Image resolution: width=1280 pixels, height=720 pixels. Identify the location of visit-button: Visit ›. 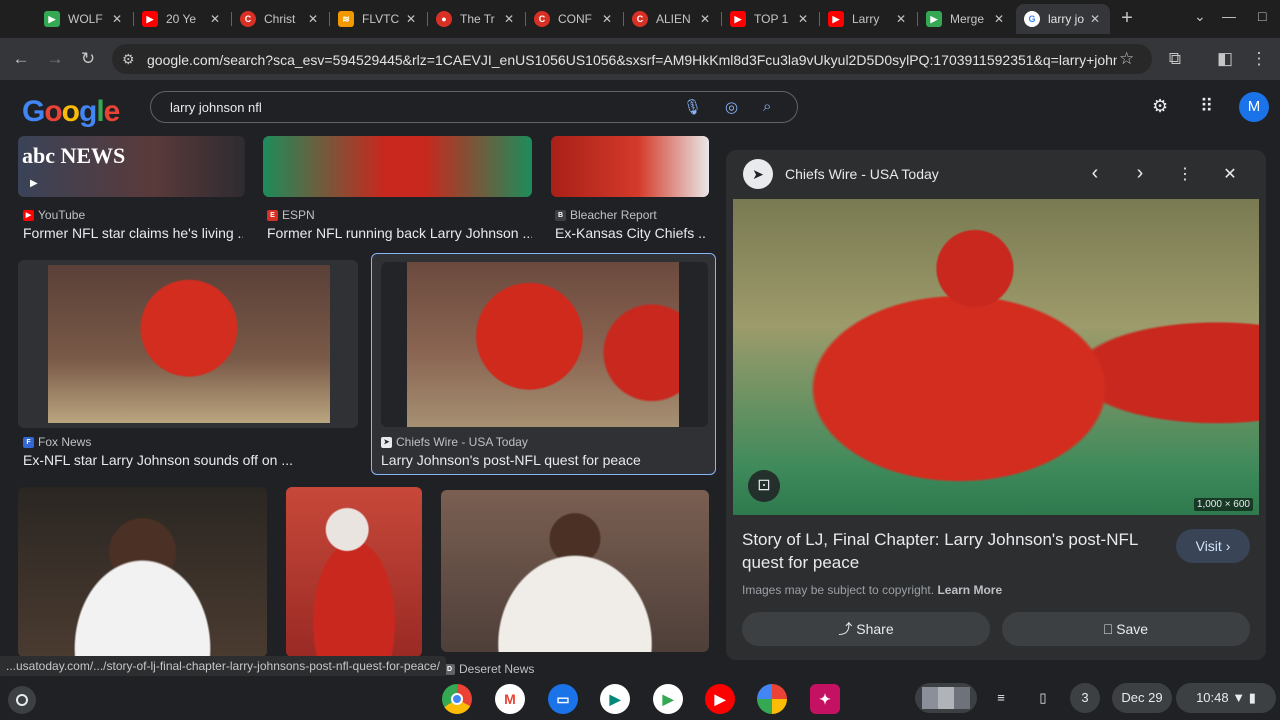
(1213, 546).